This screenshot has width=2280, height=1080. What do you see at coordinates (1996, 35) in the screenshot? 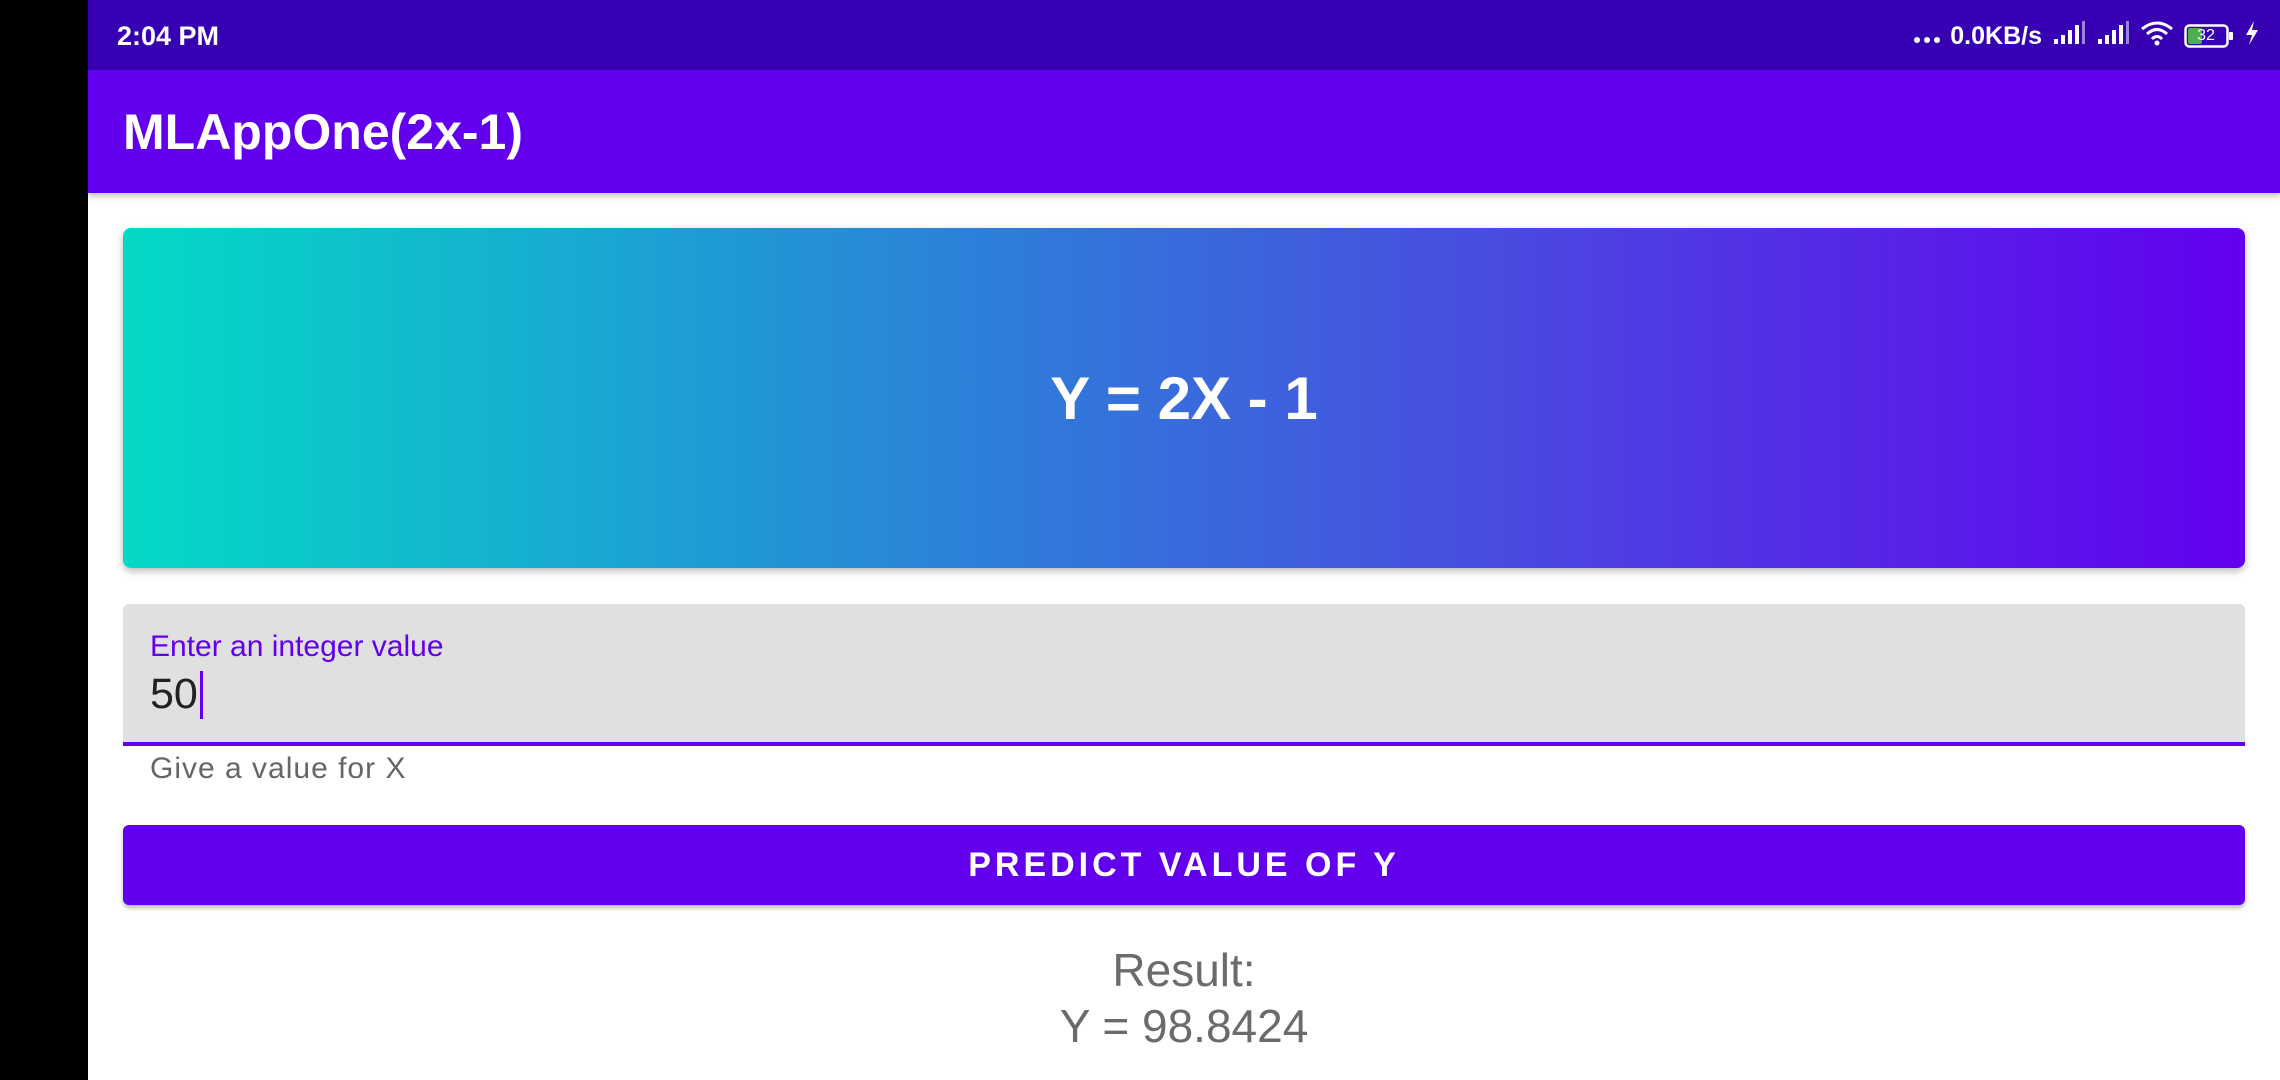
I see `network-speed: 0.0KB/s` at bounding box center [1996, 35].